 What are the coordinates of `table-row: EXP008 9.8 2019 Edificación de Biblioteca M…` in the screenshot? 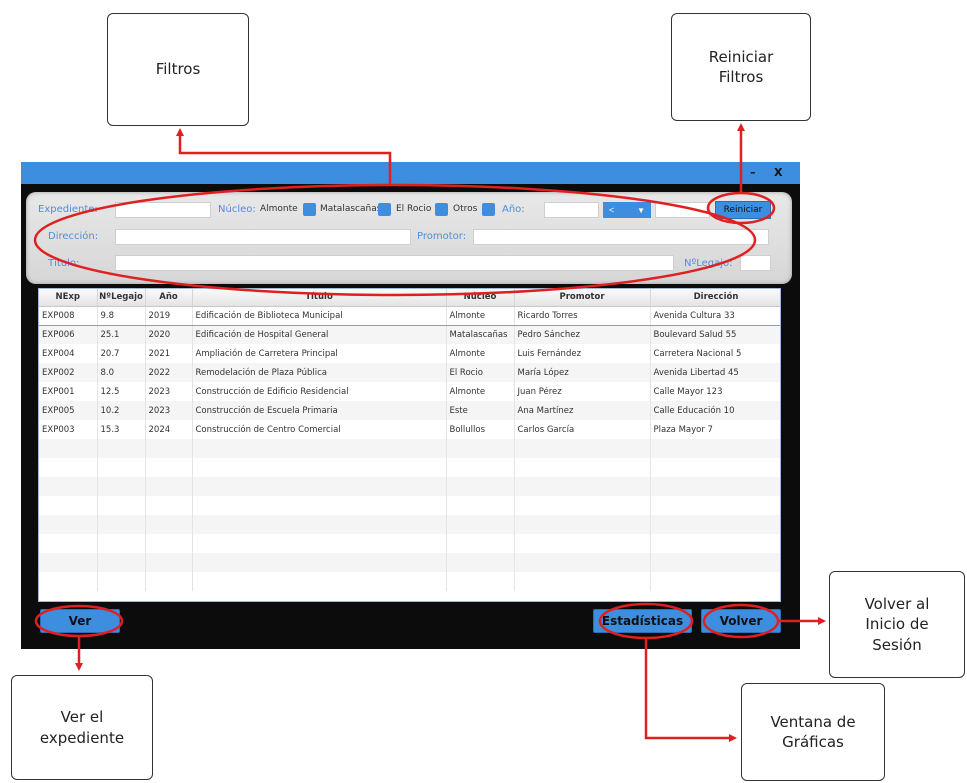 It's located at (409, 315).